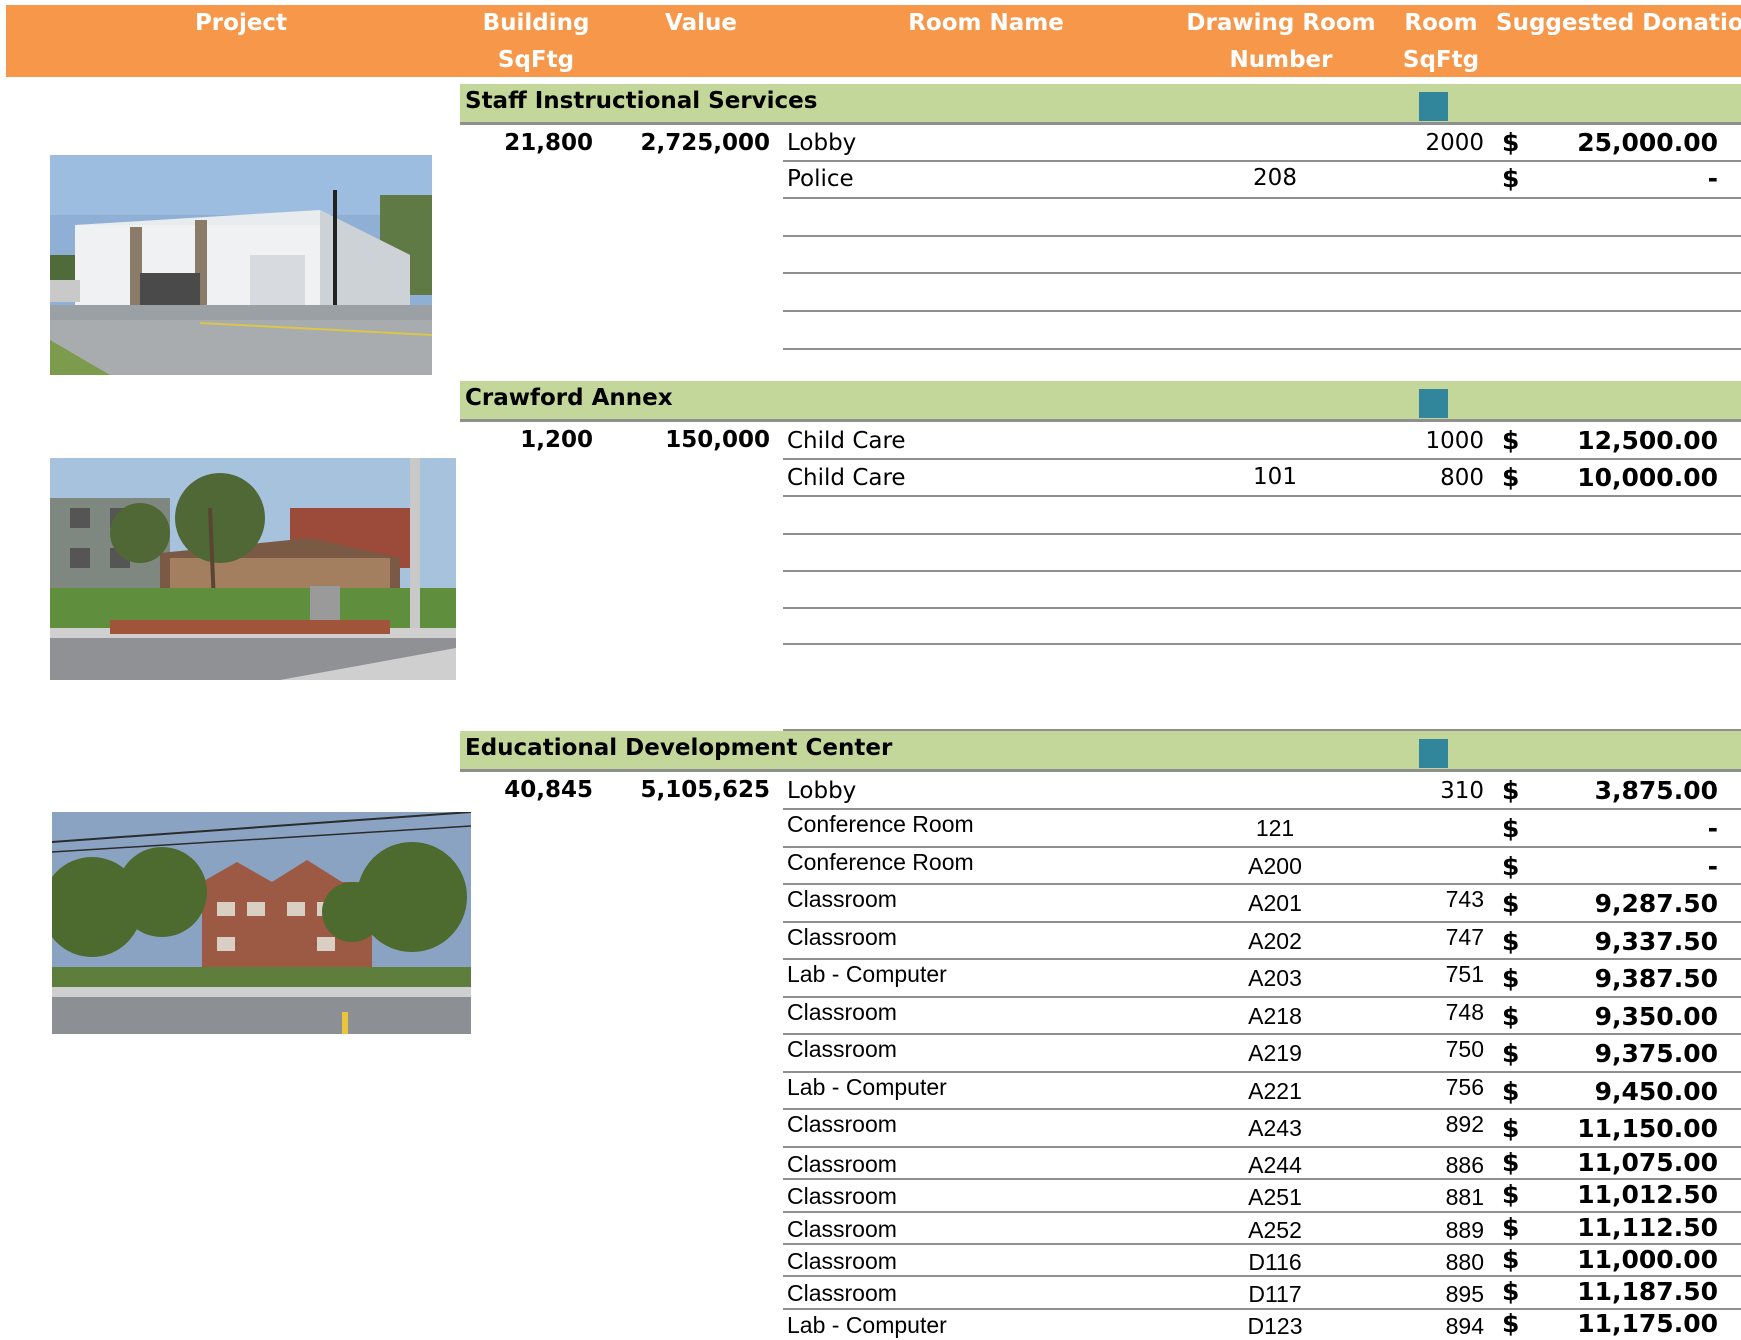  Describe the element at coordinates (1647, 1259) in the screenshot. I see `suggested-donation: 11,000.00` at that location.